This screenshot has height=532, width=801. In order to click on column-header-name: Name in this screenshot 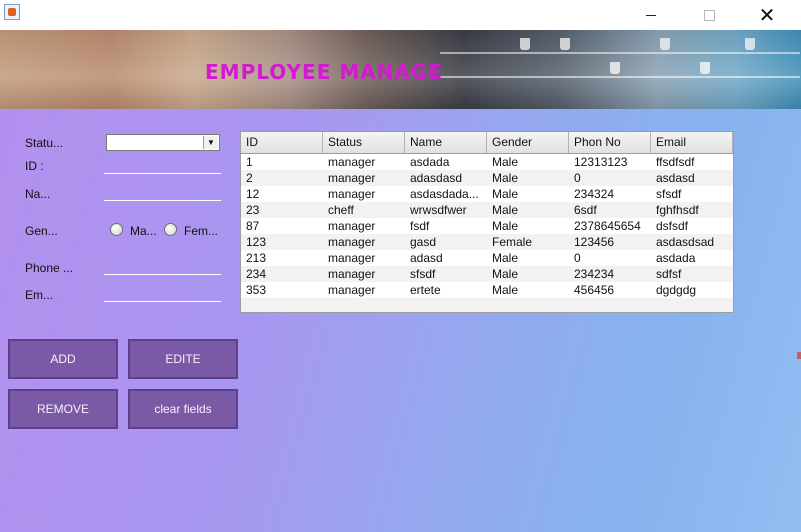, I will do `click(446, 142)`.